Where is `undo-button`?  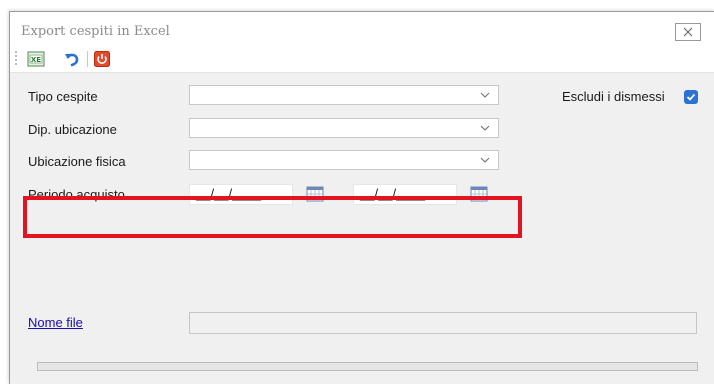
undo-button is located at coordinates (72, 59).